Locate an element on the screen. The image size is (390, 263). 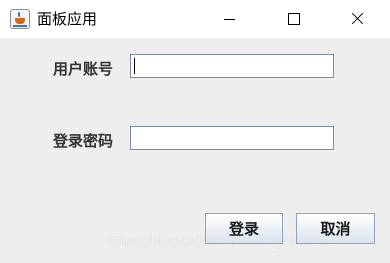
password-label: 登录密码 is located at coordinates (83, 141).